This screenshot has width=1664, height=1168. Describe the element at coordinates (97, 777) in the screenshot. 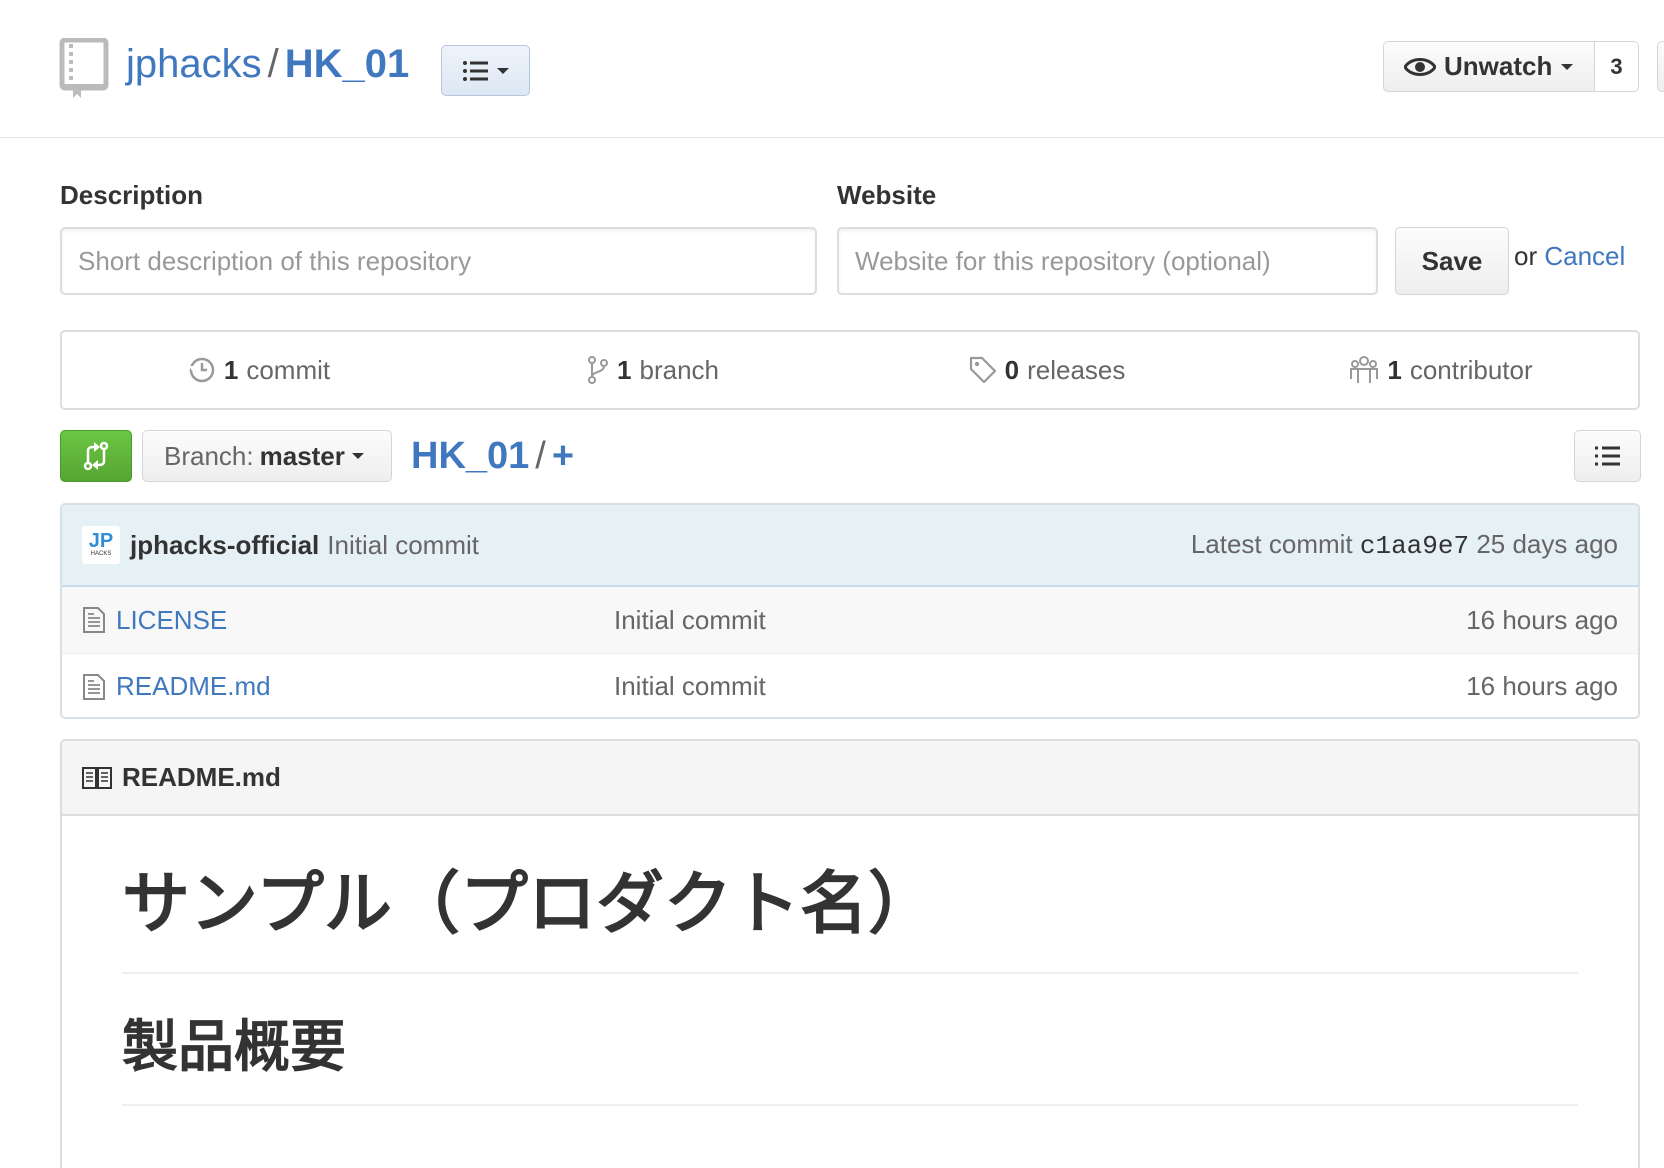

I see `book-icon` at that location.